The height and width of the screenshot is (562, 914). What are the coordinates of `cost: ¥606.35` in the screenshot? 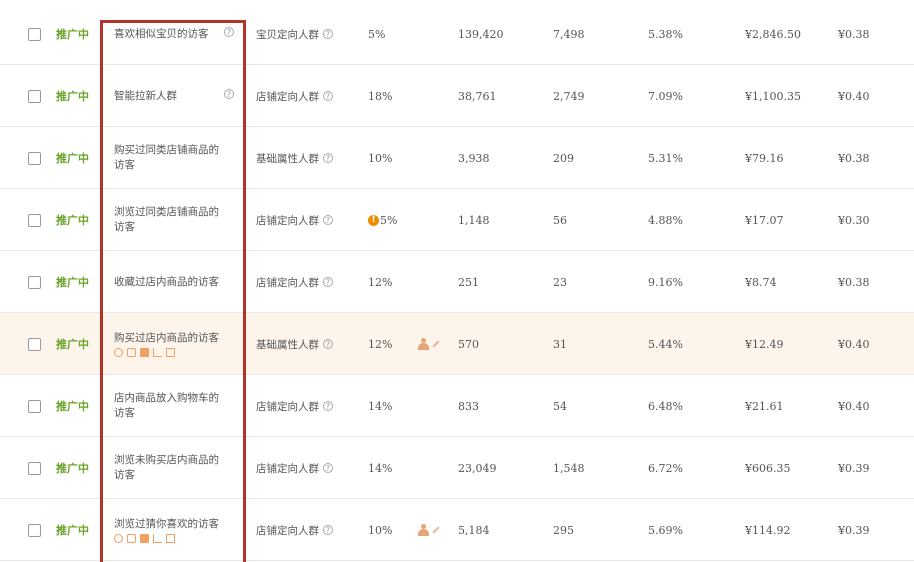 It's located at (768, 468).